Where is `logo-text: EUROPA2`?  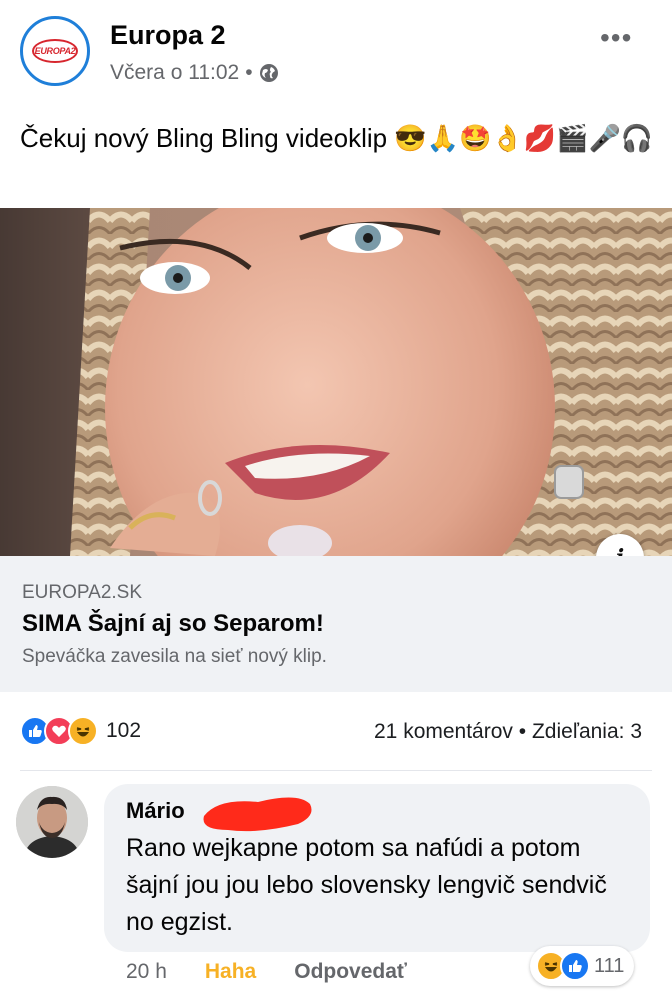 logo-text: EUROPA2 is located at coordinates (55, 51).